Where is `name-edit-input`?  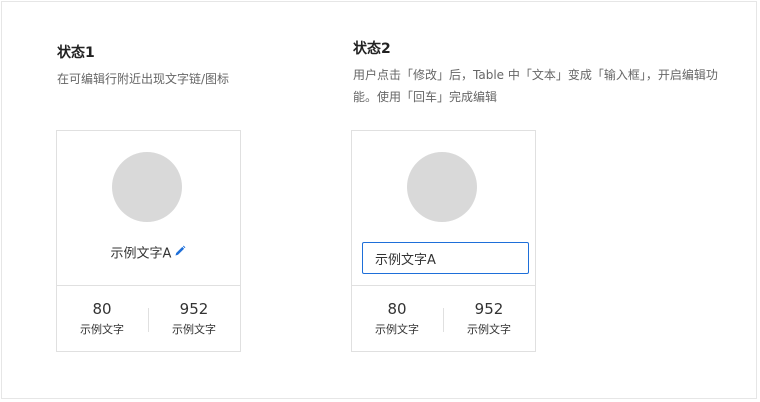
name-edit-input is located at coordinates (445, 258).